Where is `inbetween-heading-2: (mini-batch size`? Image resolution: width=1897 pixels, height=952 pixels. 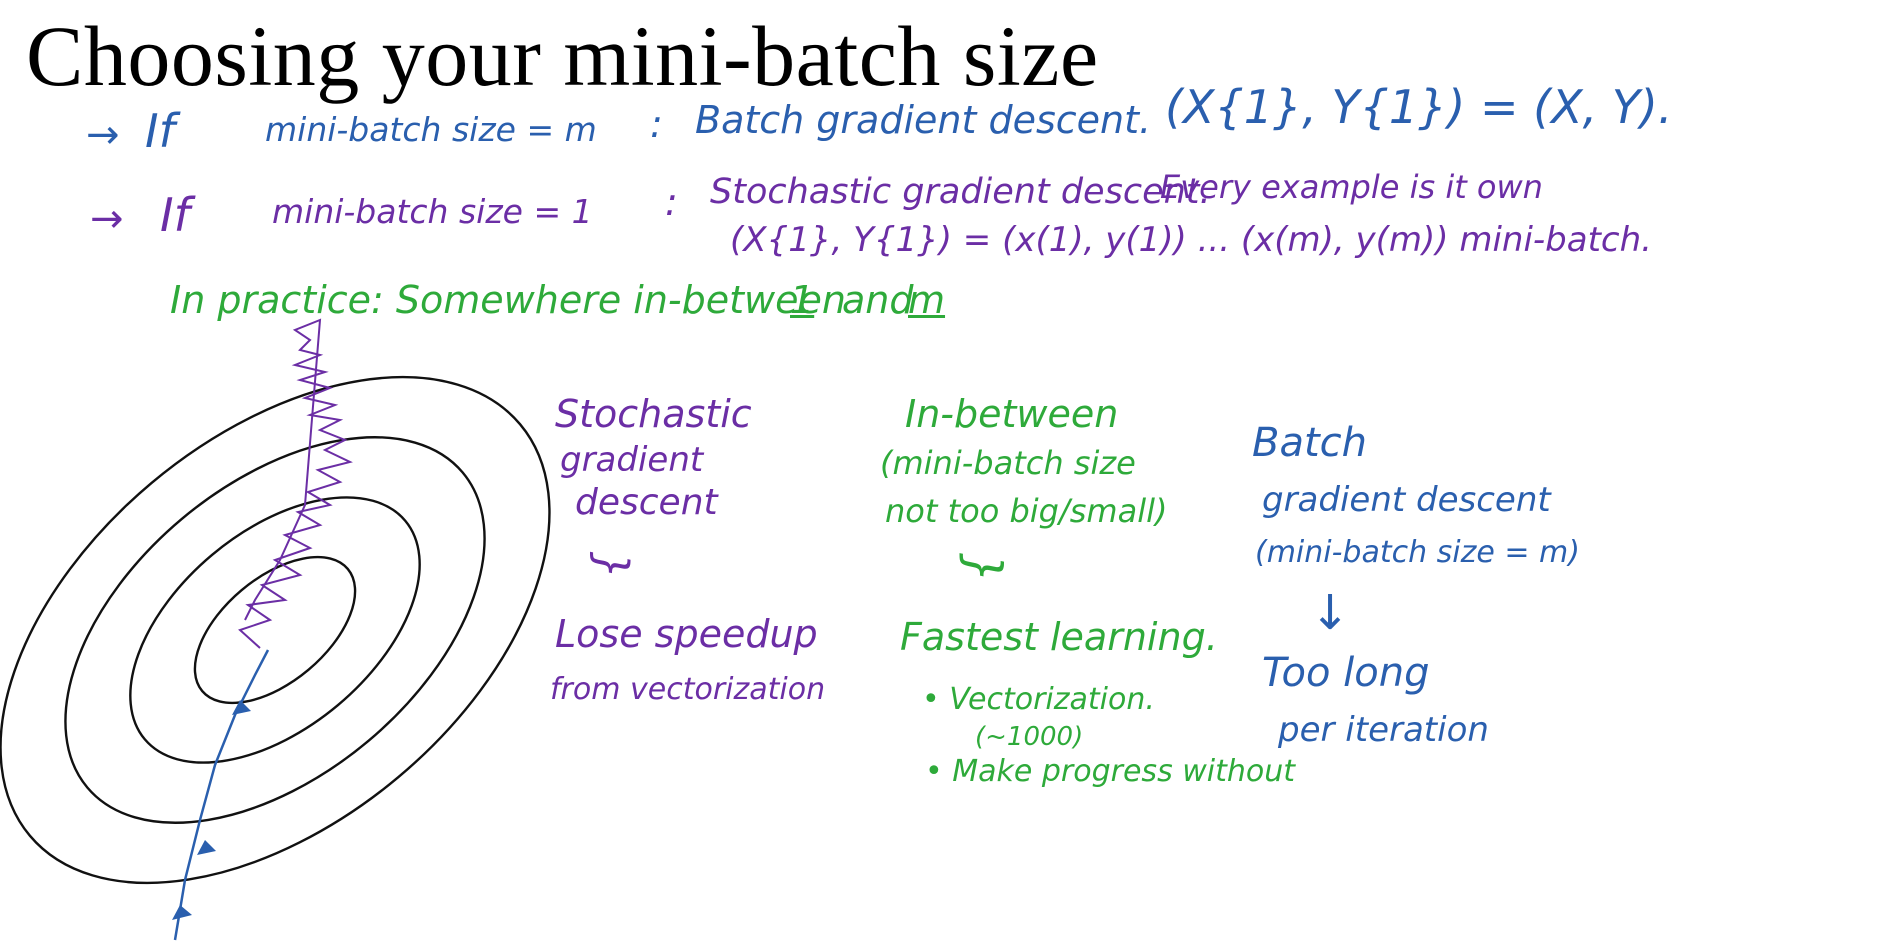 inbetween-heading-2: (mini-batch size is located at coordinates (1008, 463).